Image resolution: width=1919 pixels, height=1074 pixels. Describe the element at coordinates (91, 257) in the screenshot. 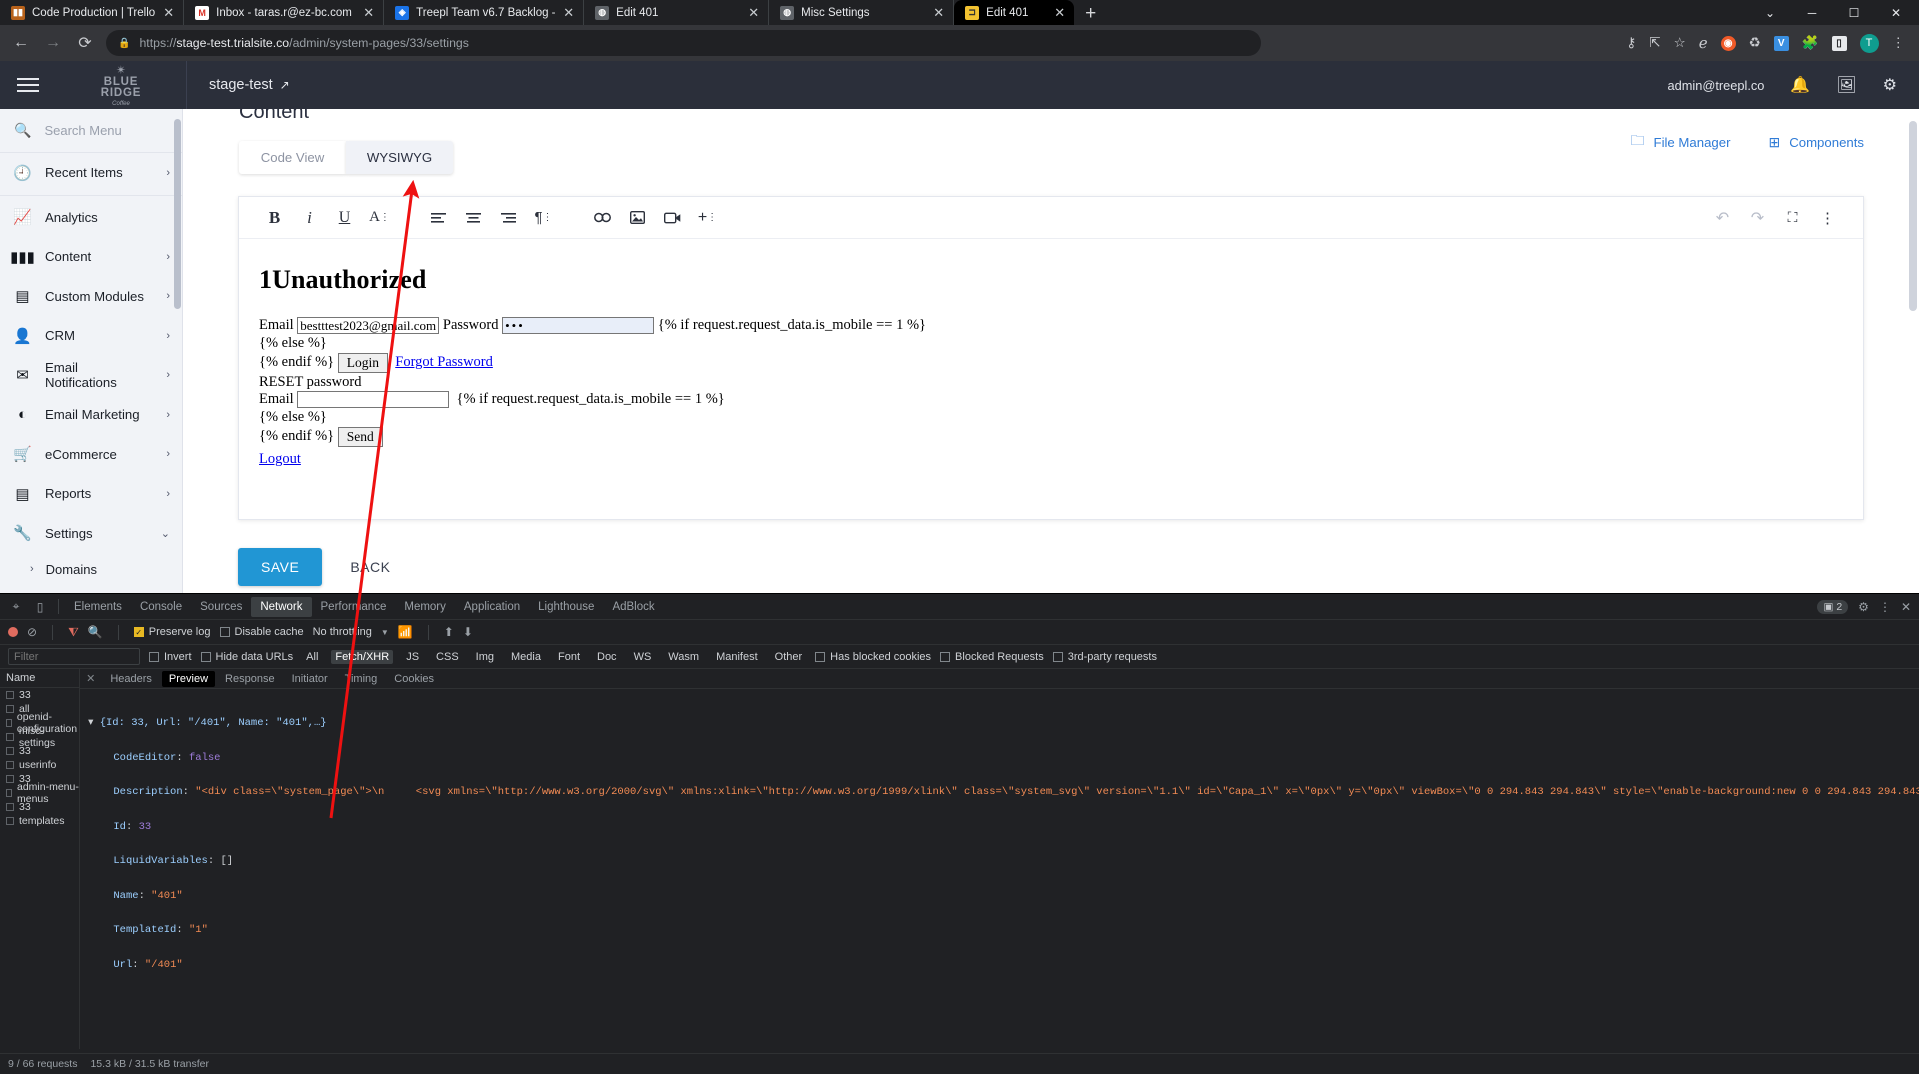

I see `sidebar-item-content: ▮▮▮ Content ›` at that location.